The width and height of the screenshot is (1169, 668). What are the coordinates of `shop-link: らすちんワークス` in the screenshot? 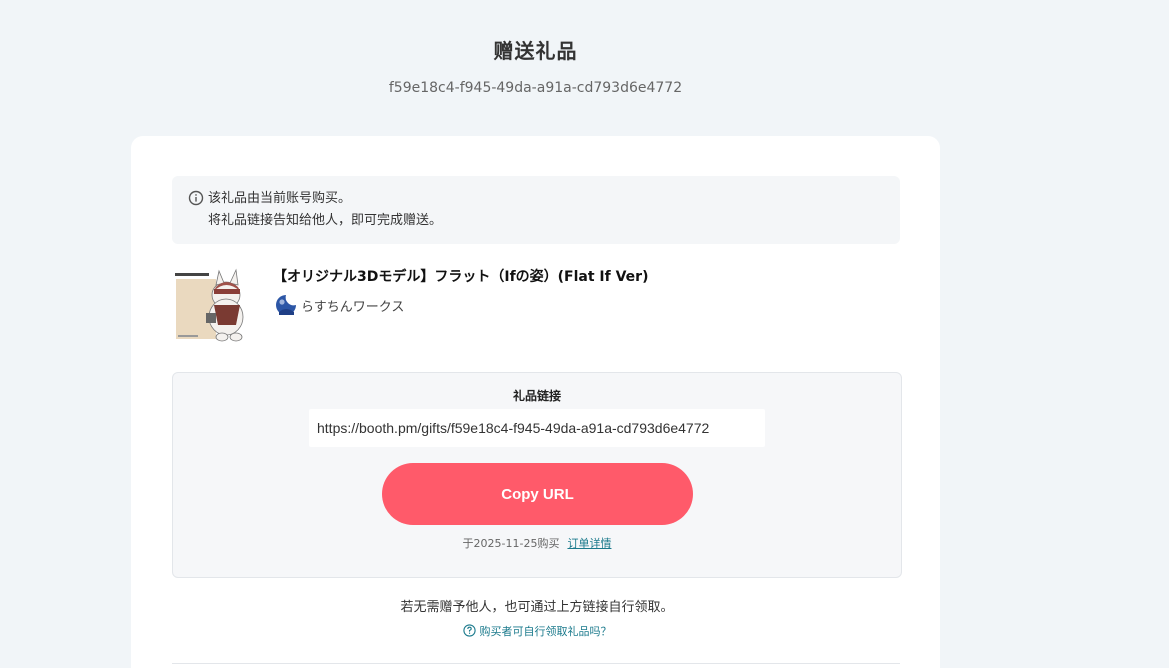 It's located at (339, 305).